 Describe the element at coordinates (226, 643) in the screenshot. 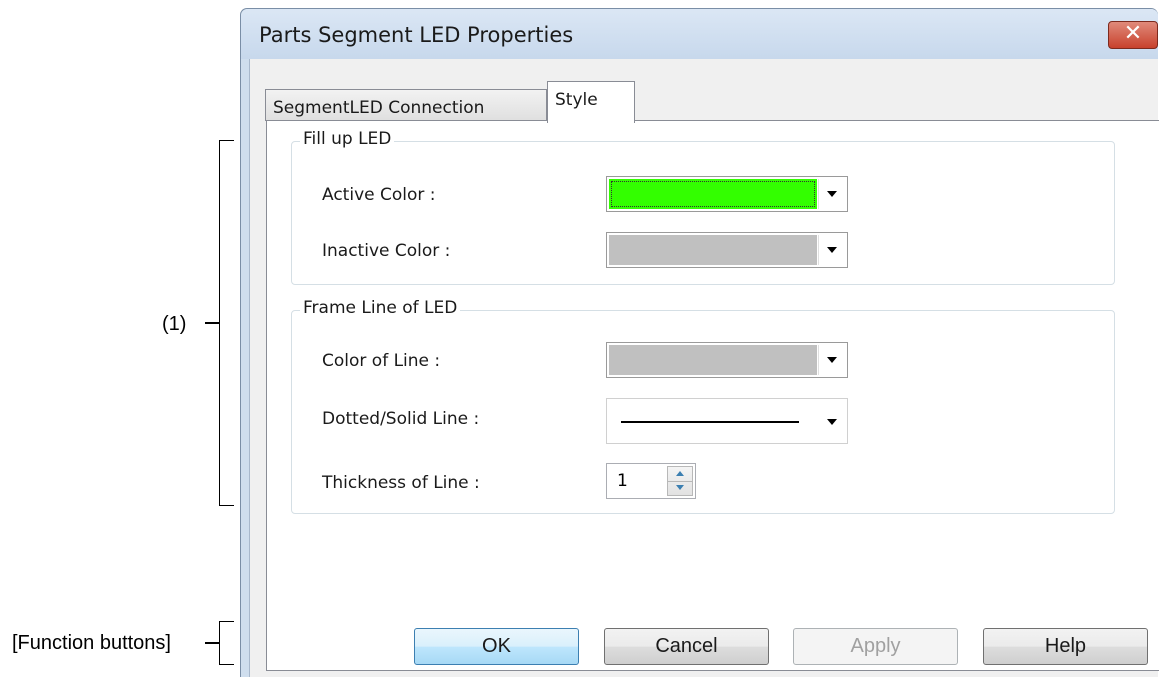

I see `function-buttons-bracket` at that location.